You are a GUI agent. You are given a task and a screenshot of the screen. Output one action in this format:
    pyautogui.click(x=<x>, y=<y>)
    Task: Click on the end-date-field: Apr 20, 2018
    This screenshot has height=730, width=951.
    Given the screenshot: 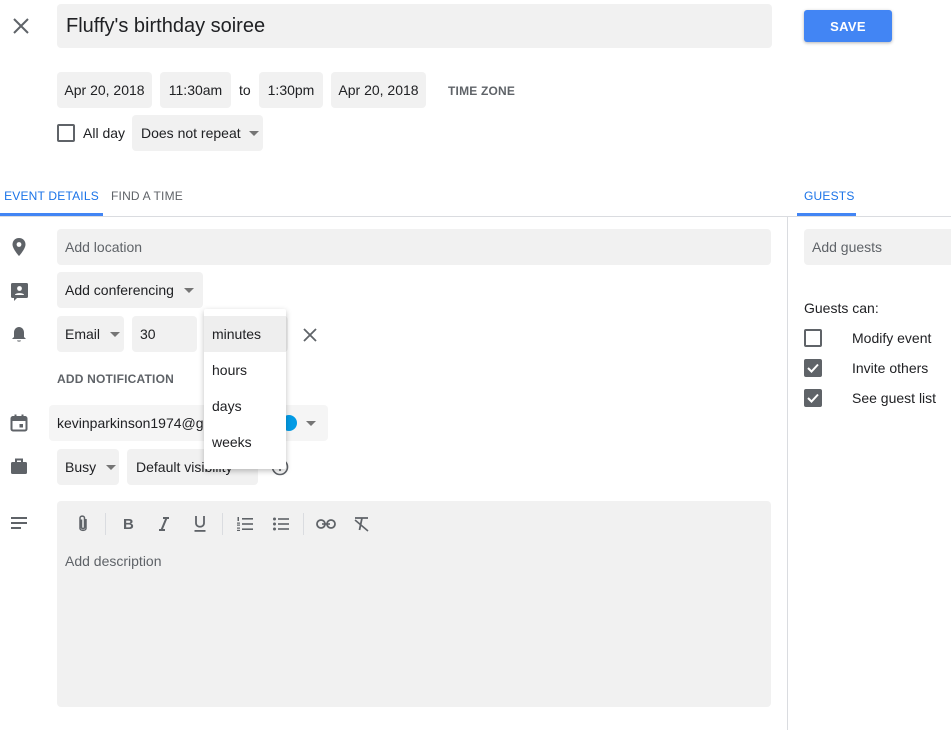 What is the action you would take?
    pyautogui.click(x=378, y=90)
    